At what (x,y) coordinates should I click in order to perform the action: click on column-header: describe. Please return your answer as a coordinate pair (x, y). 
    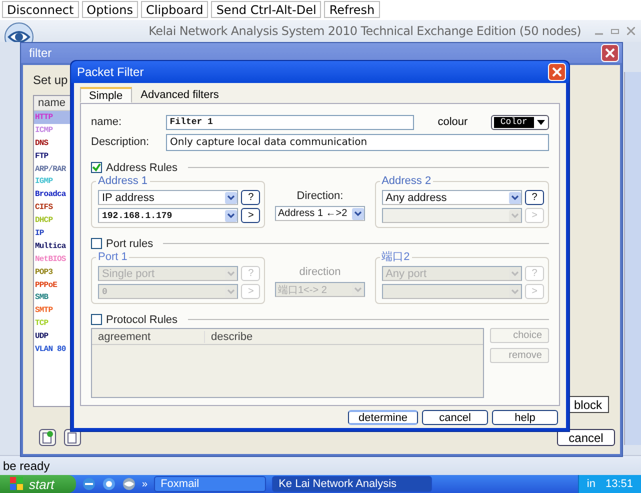
    Looking at the image, I should click on (231, 336).